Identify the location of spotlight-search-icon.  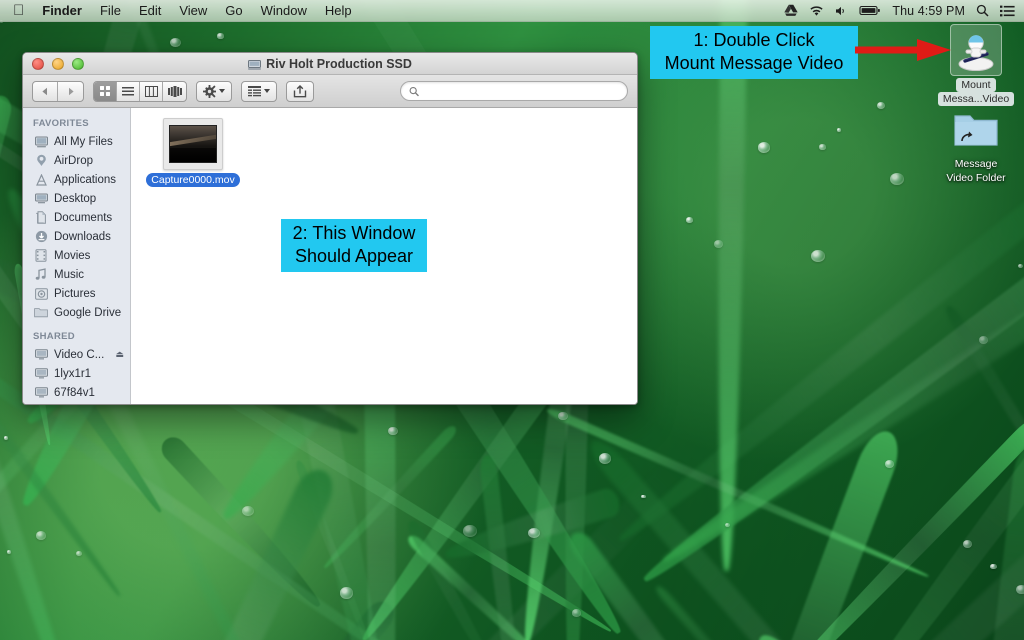
(982, 10).